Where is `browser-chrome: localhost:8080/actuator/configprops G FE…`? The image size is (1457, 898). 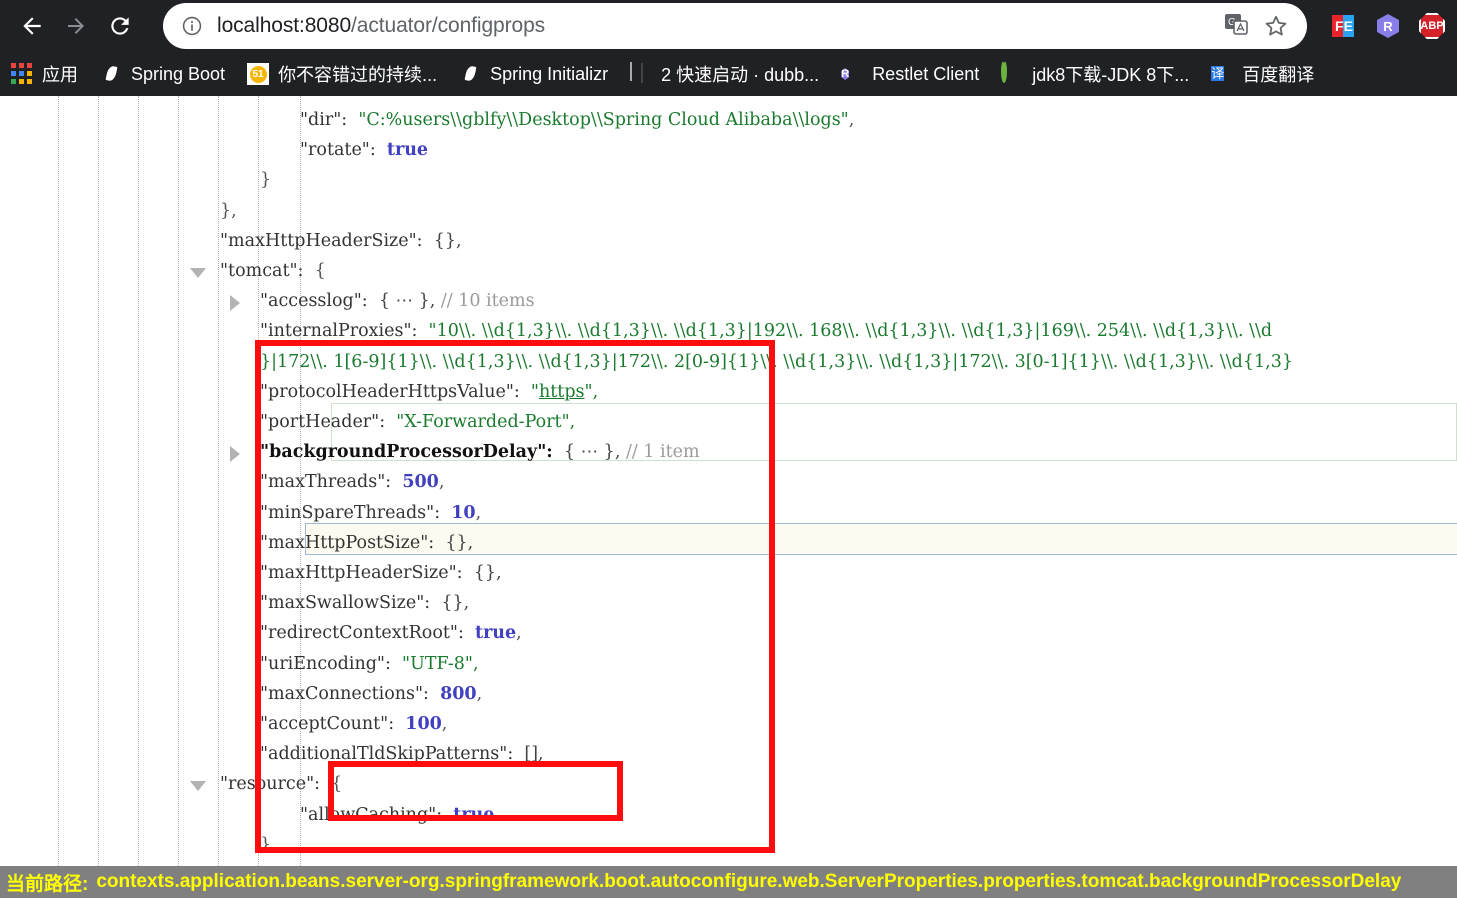 browser-chrome: localhost:8080/actuator/configprops G FE… is located at coordinates (728, 48).